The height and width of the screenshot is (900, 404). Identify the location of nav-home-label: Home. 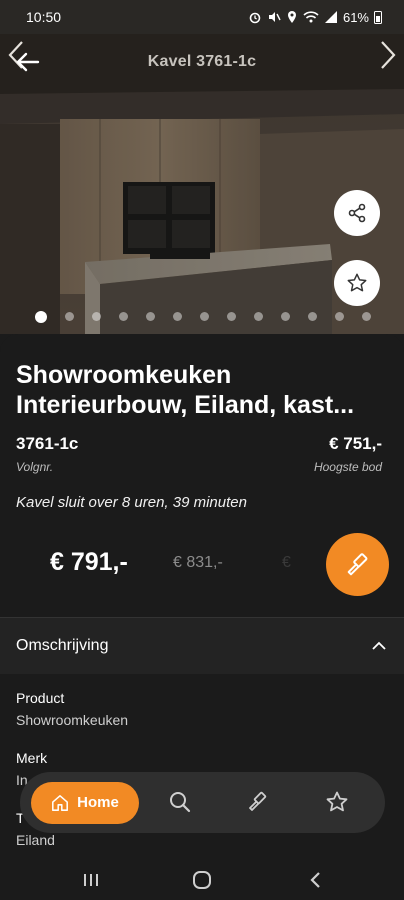
(98, 802).